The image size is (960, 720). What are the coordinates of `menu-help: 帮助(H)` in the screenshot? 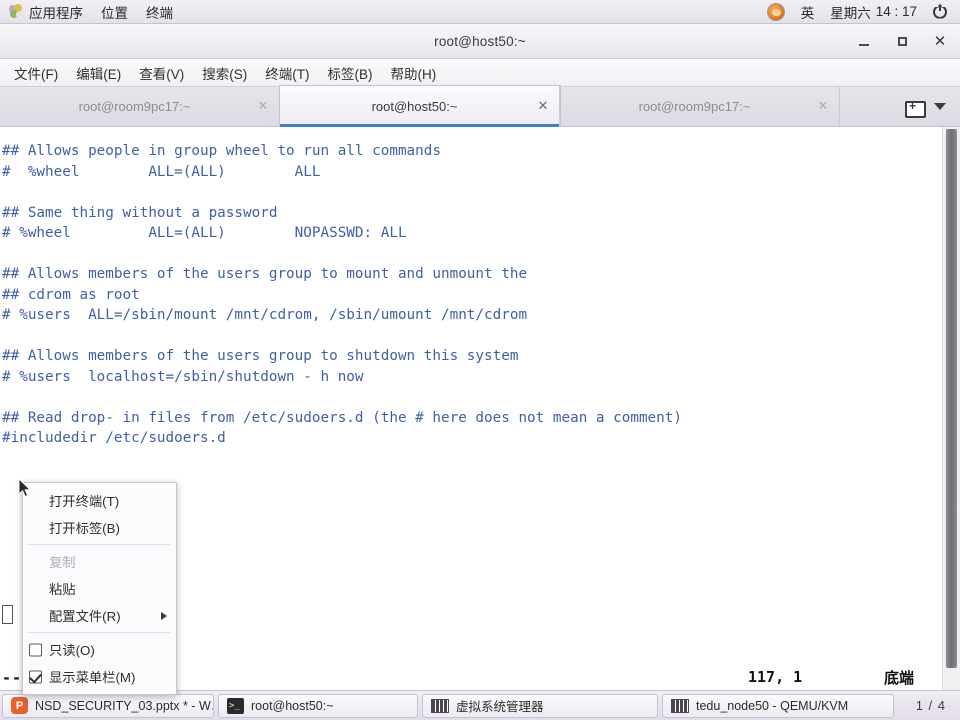 It's located at (414, 73).